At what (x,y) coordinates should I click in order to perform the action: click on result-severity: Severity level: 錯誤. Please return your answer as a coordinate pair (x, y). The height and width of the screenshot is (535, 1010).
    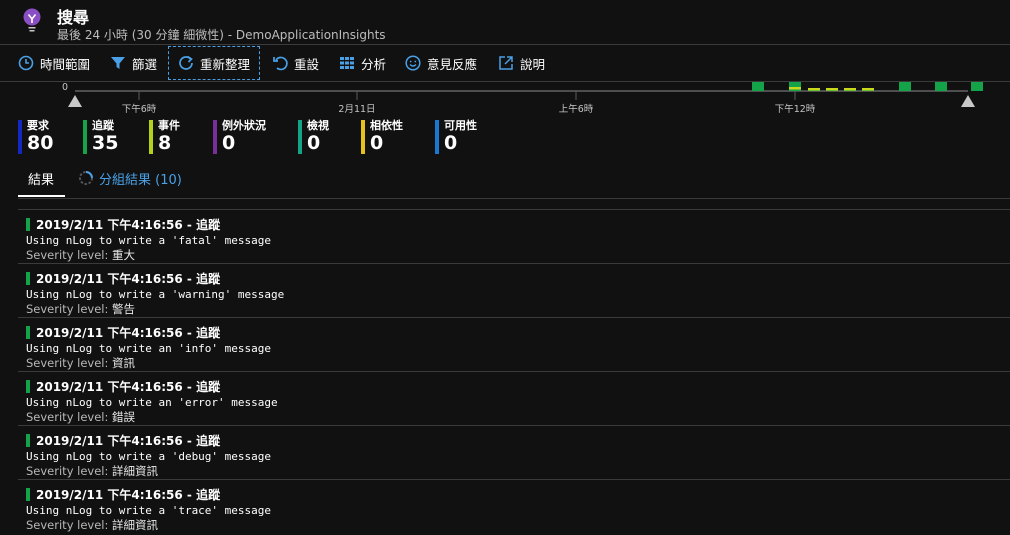
    Looking at the image, I should click on (518, 417).